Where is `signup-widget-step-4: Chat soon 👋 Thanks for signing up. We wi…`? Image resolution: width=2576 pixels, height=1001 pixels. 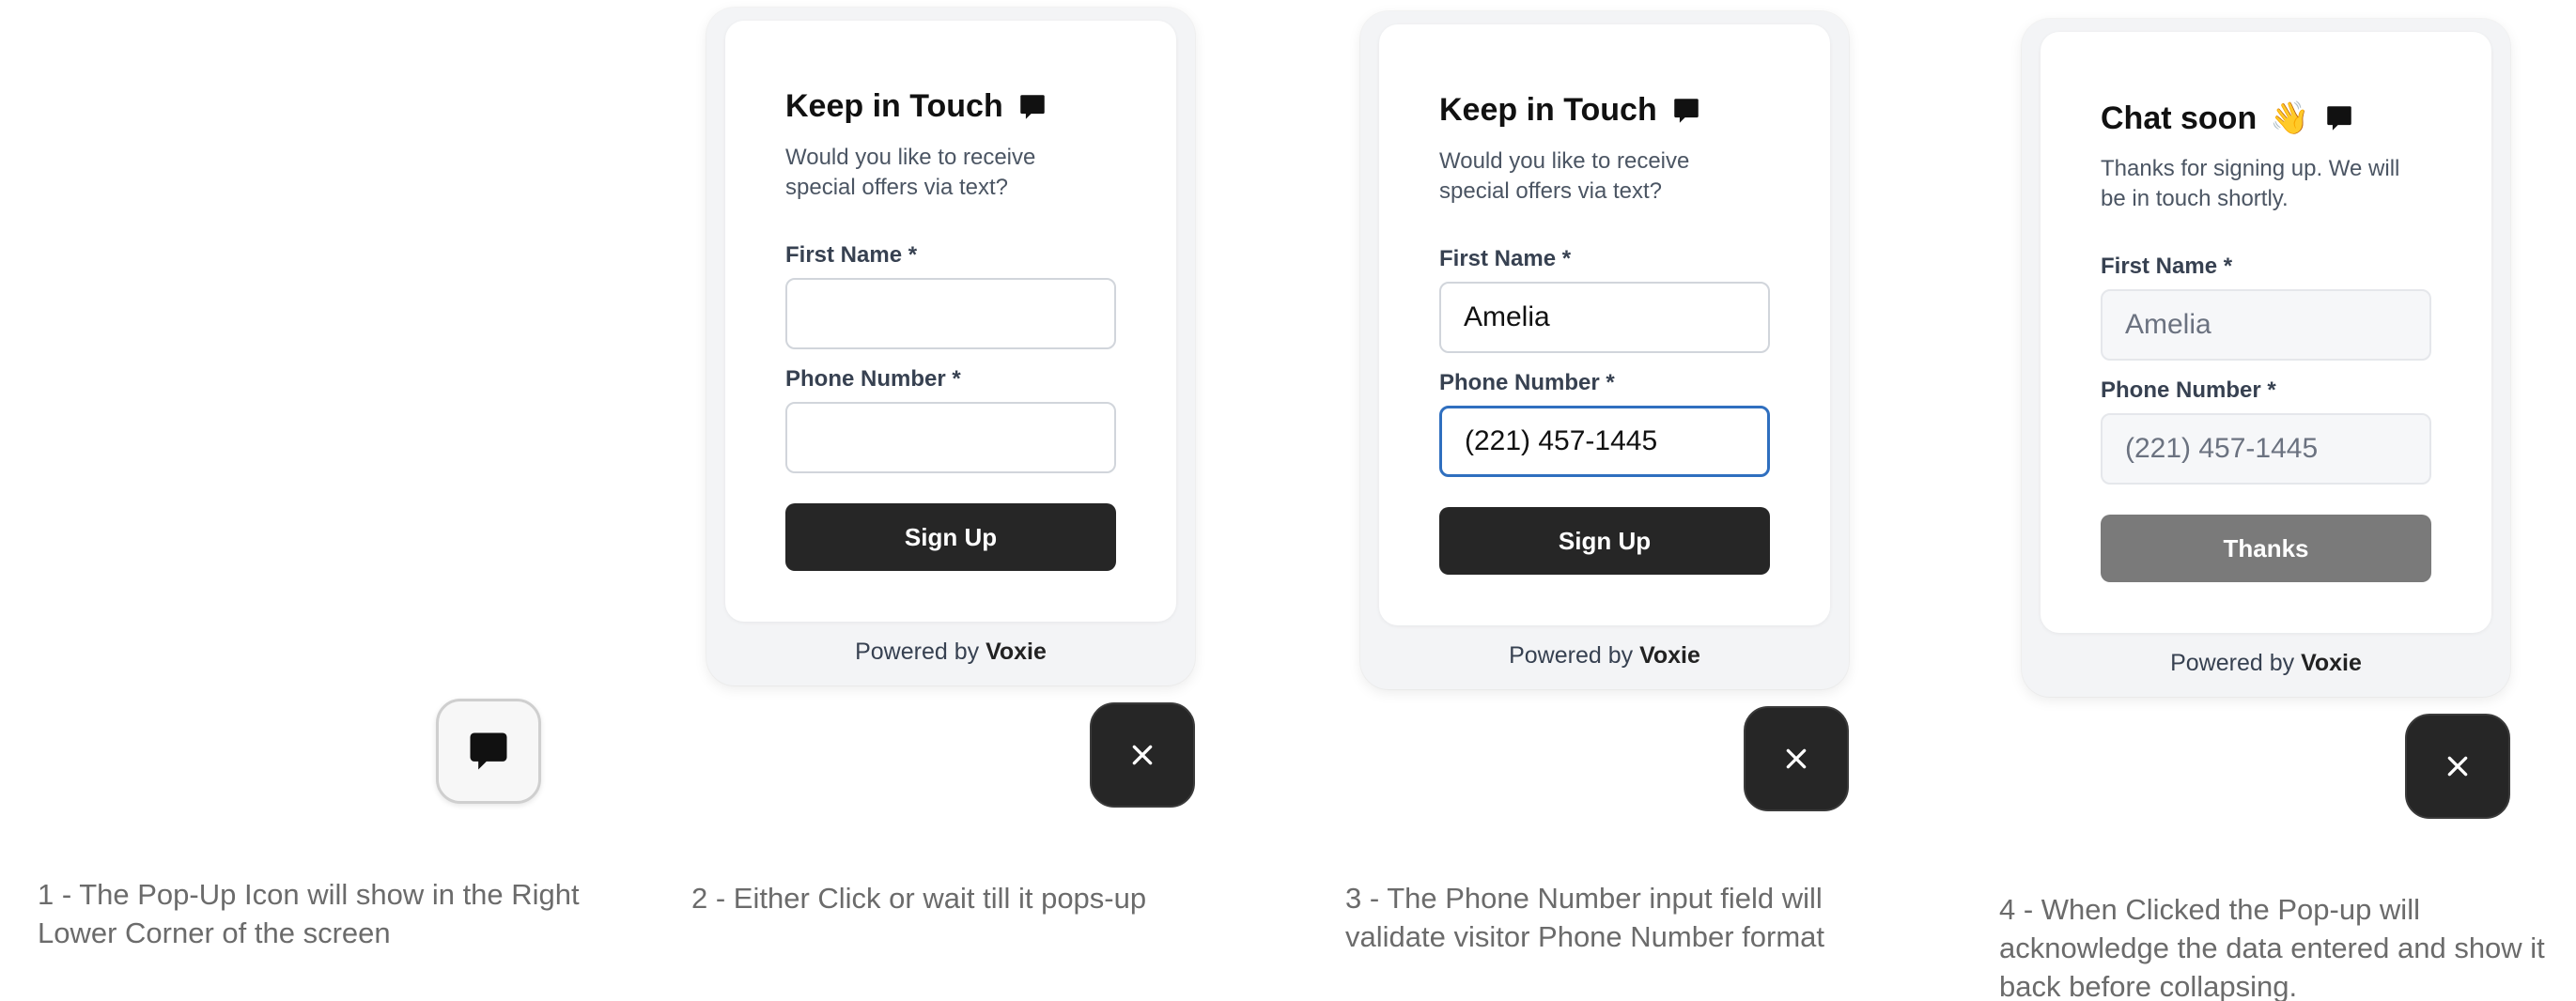 signup-widget-step-4: Chat soon 👋 Thanks for signing up. We wi… is located at coordinates (2266, 358).